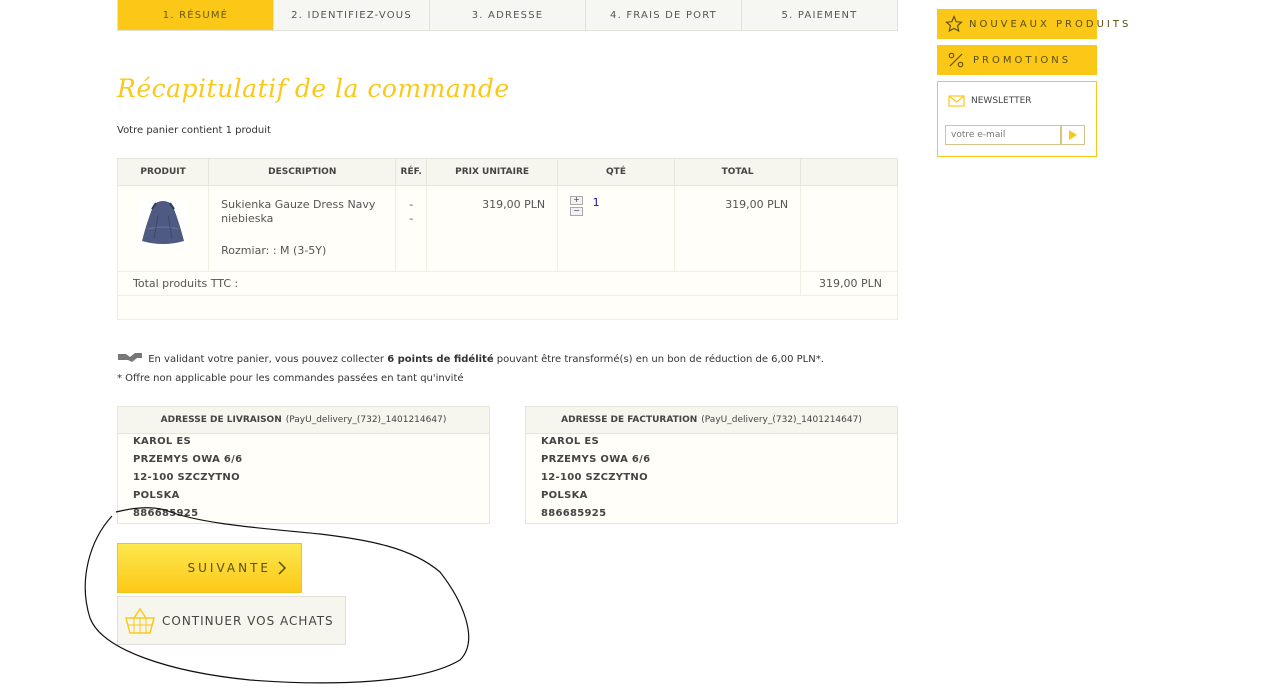 This screenshot has height=697, width=1283. Describe the element at coordinates (366, 420) in the screenshot. I see `delivery-address-alias: (PayU_delivery_(732)_1401214647)` at that location.